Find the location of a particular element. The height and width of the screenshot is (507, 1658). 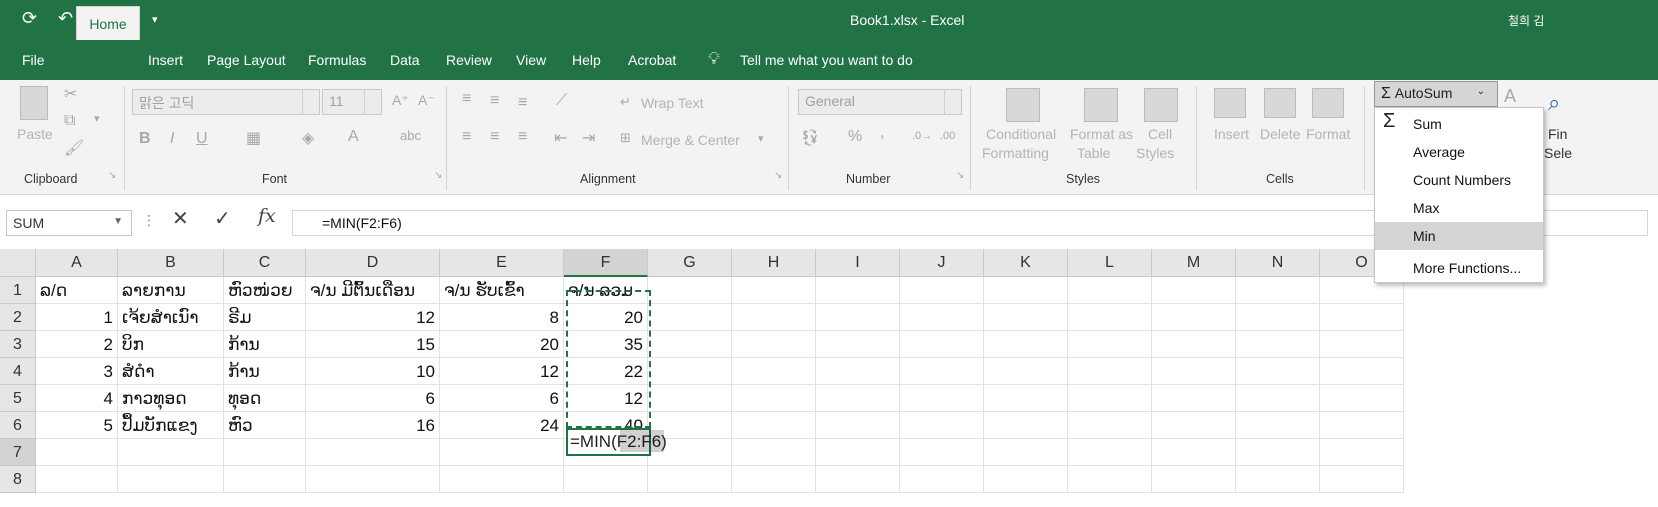

cell-h8 is located at coordinates (774, 479).